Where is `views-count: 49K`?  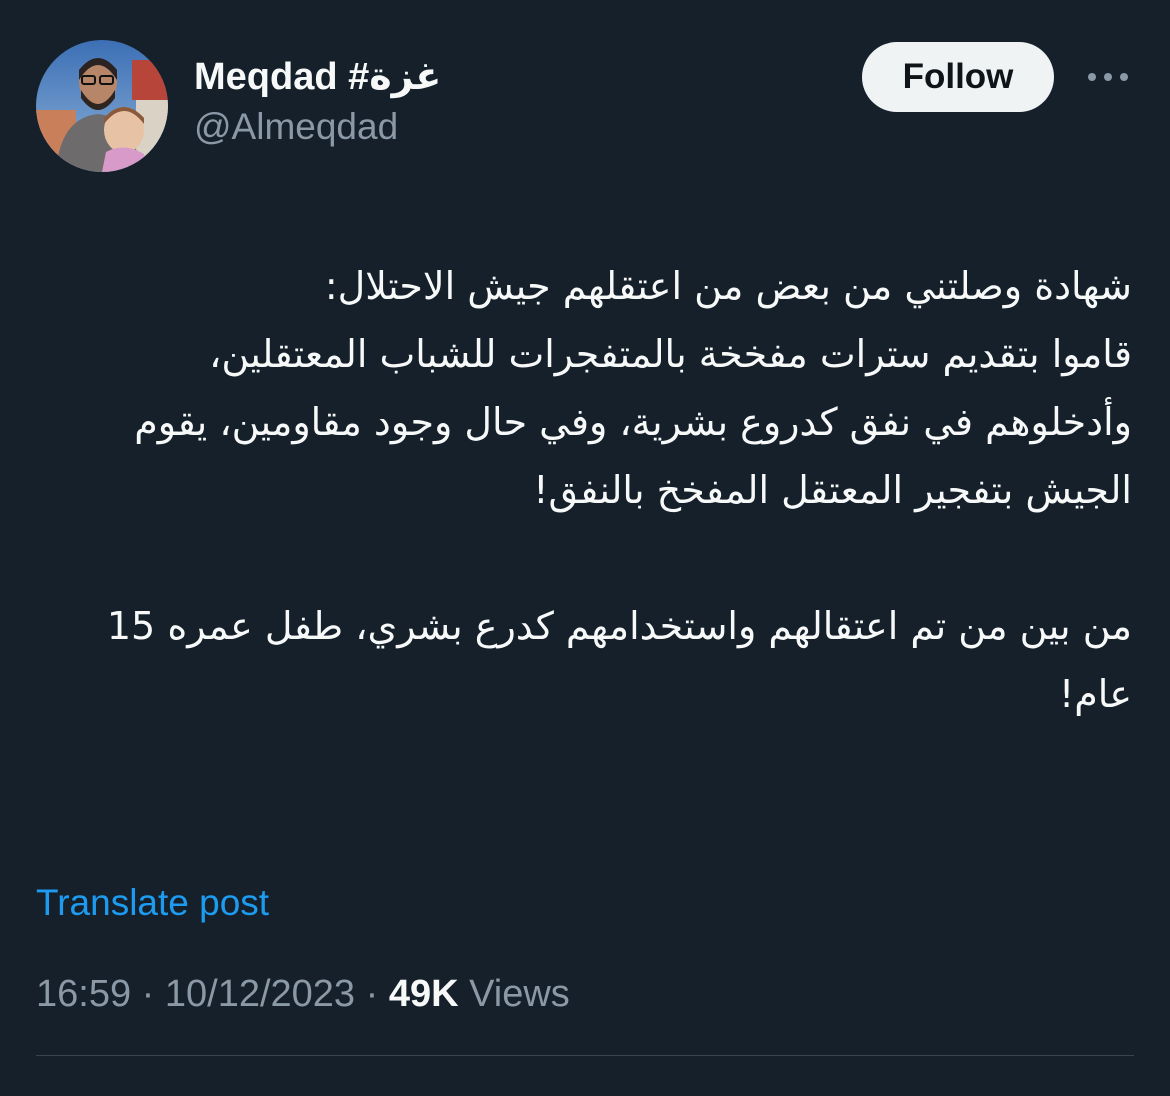
views-count: 49K is located at coordinates (424, 994).